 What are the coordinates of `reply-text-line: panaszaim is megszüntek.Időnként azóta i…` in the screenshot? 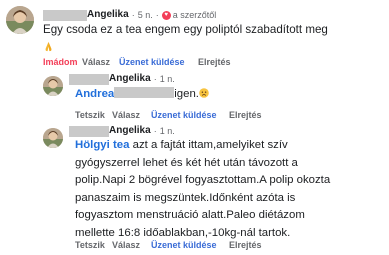 It's located at (185, 197).